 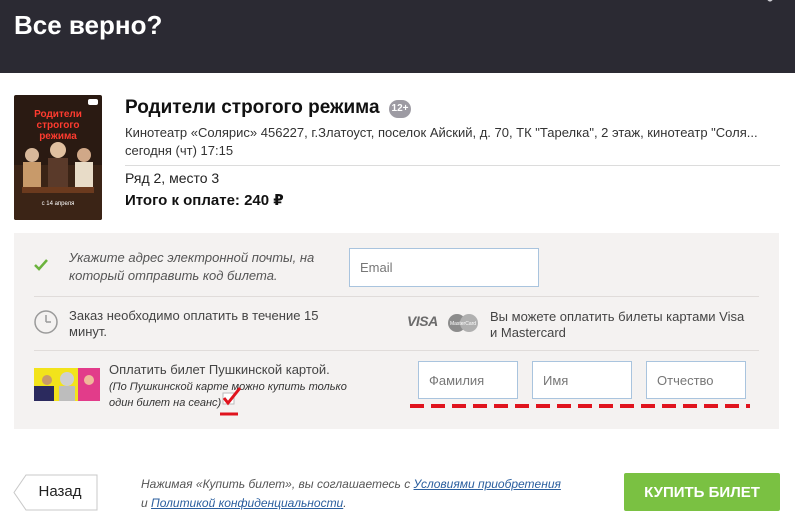 I want to click on mastercard-logo-icon: MasterCard, so click(x=463, y=323).